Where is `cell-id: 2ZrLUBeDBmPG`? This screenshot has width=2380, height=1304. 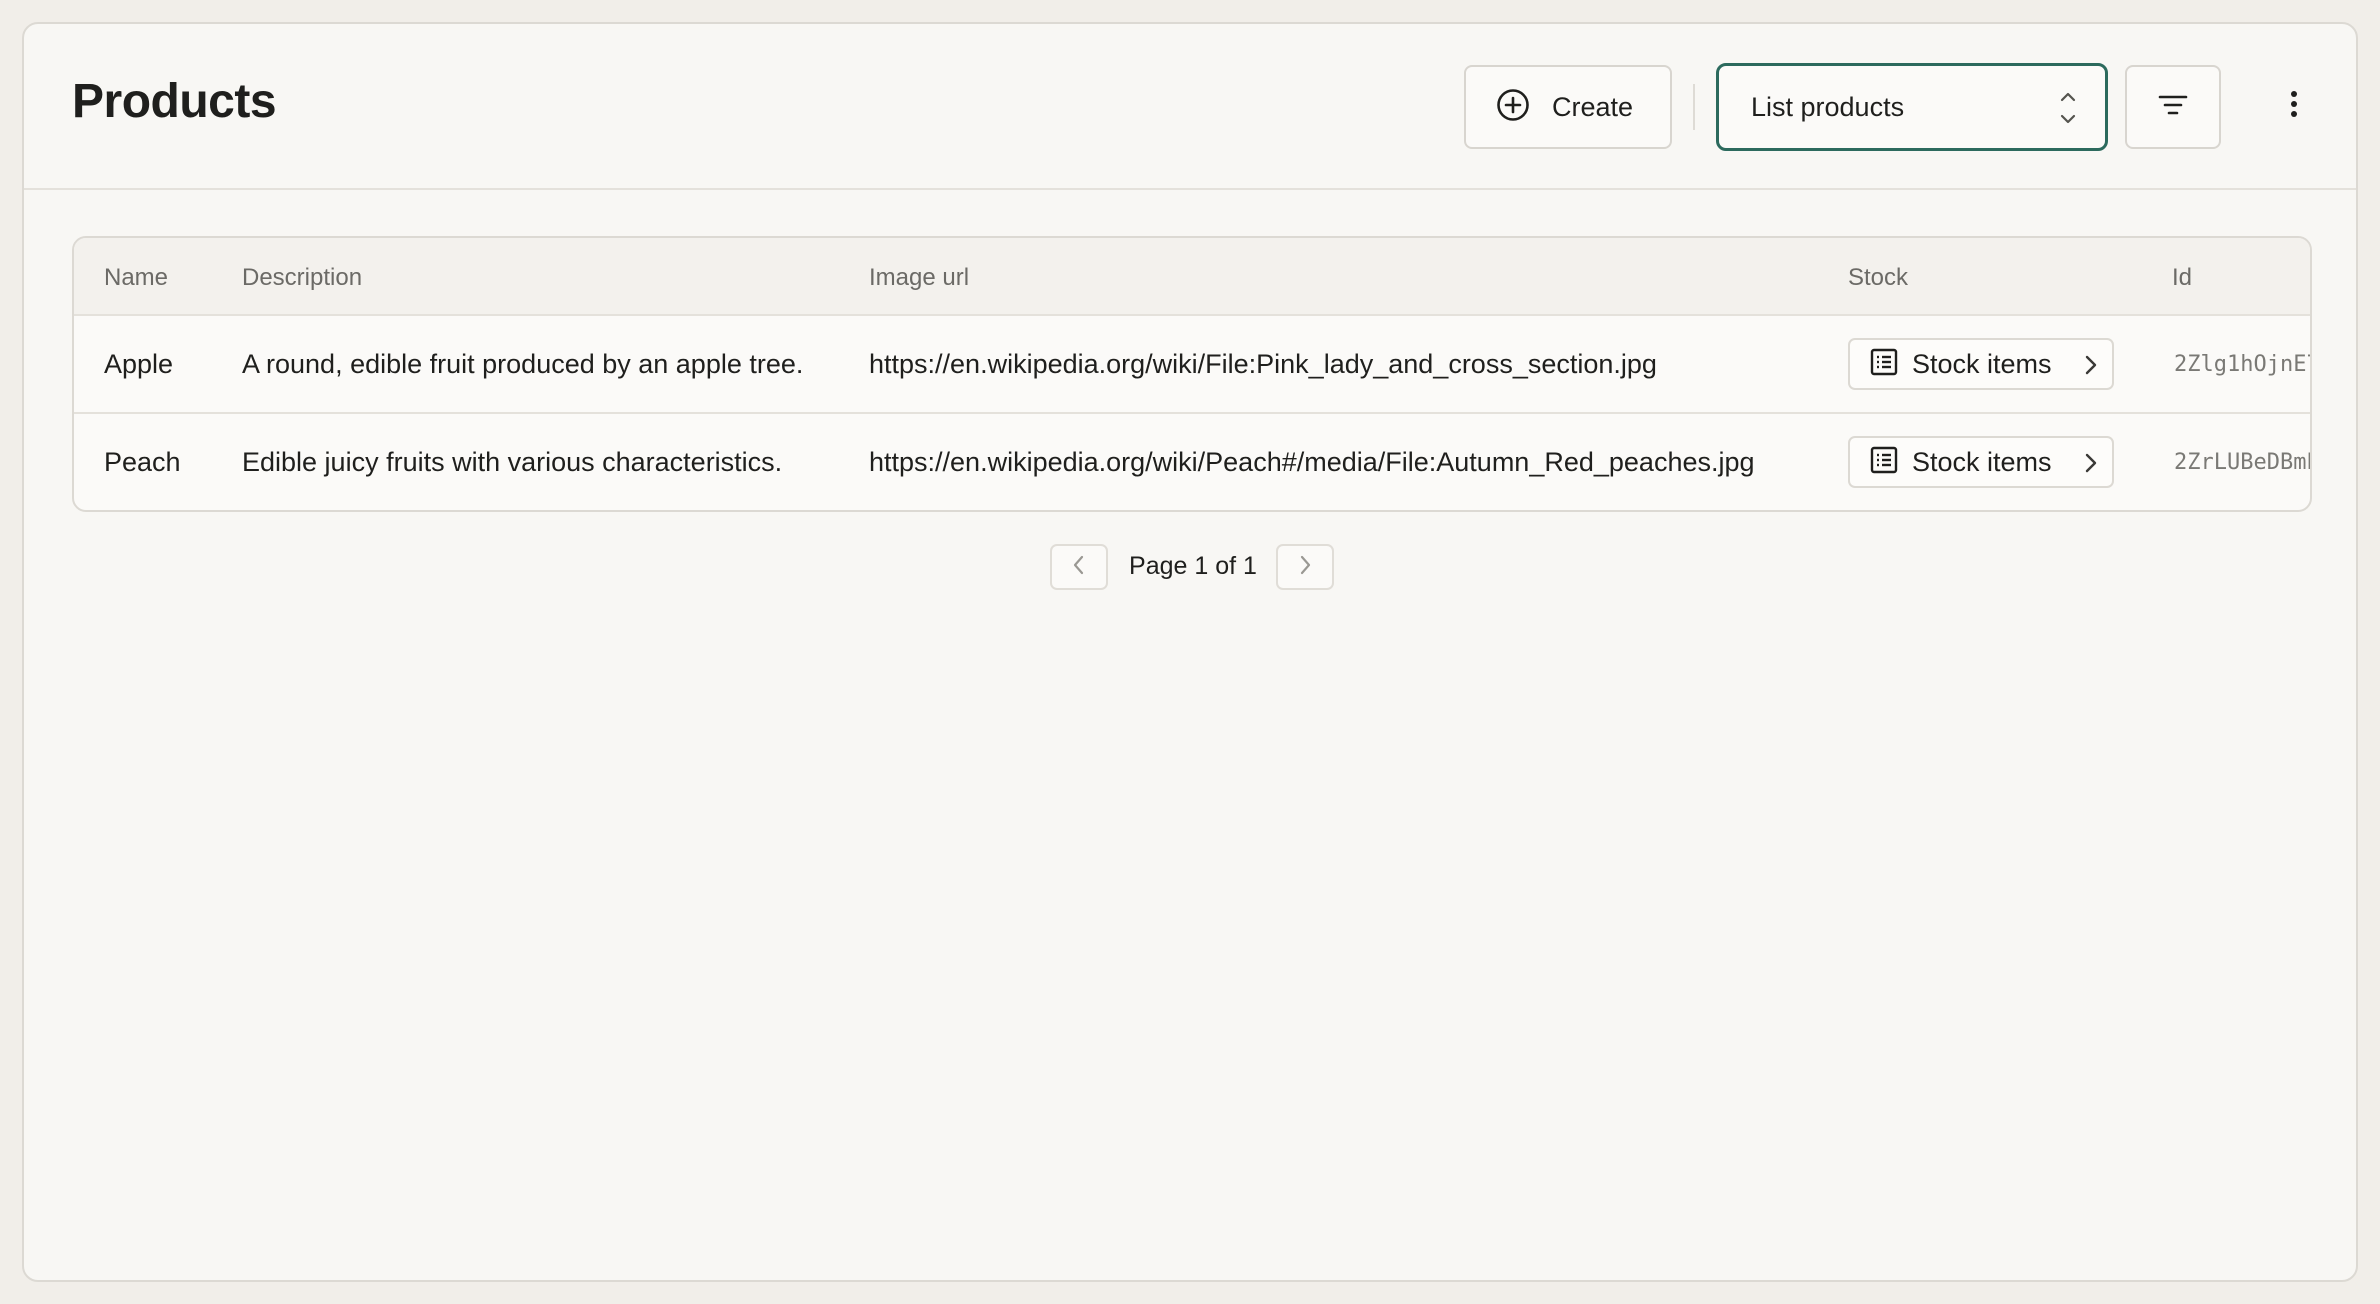
cell-id: 2ZrLUBeDBmPG is located at coordinates (2242, 462).